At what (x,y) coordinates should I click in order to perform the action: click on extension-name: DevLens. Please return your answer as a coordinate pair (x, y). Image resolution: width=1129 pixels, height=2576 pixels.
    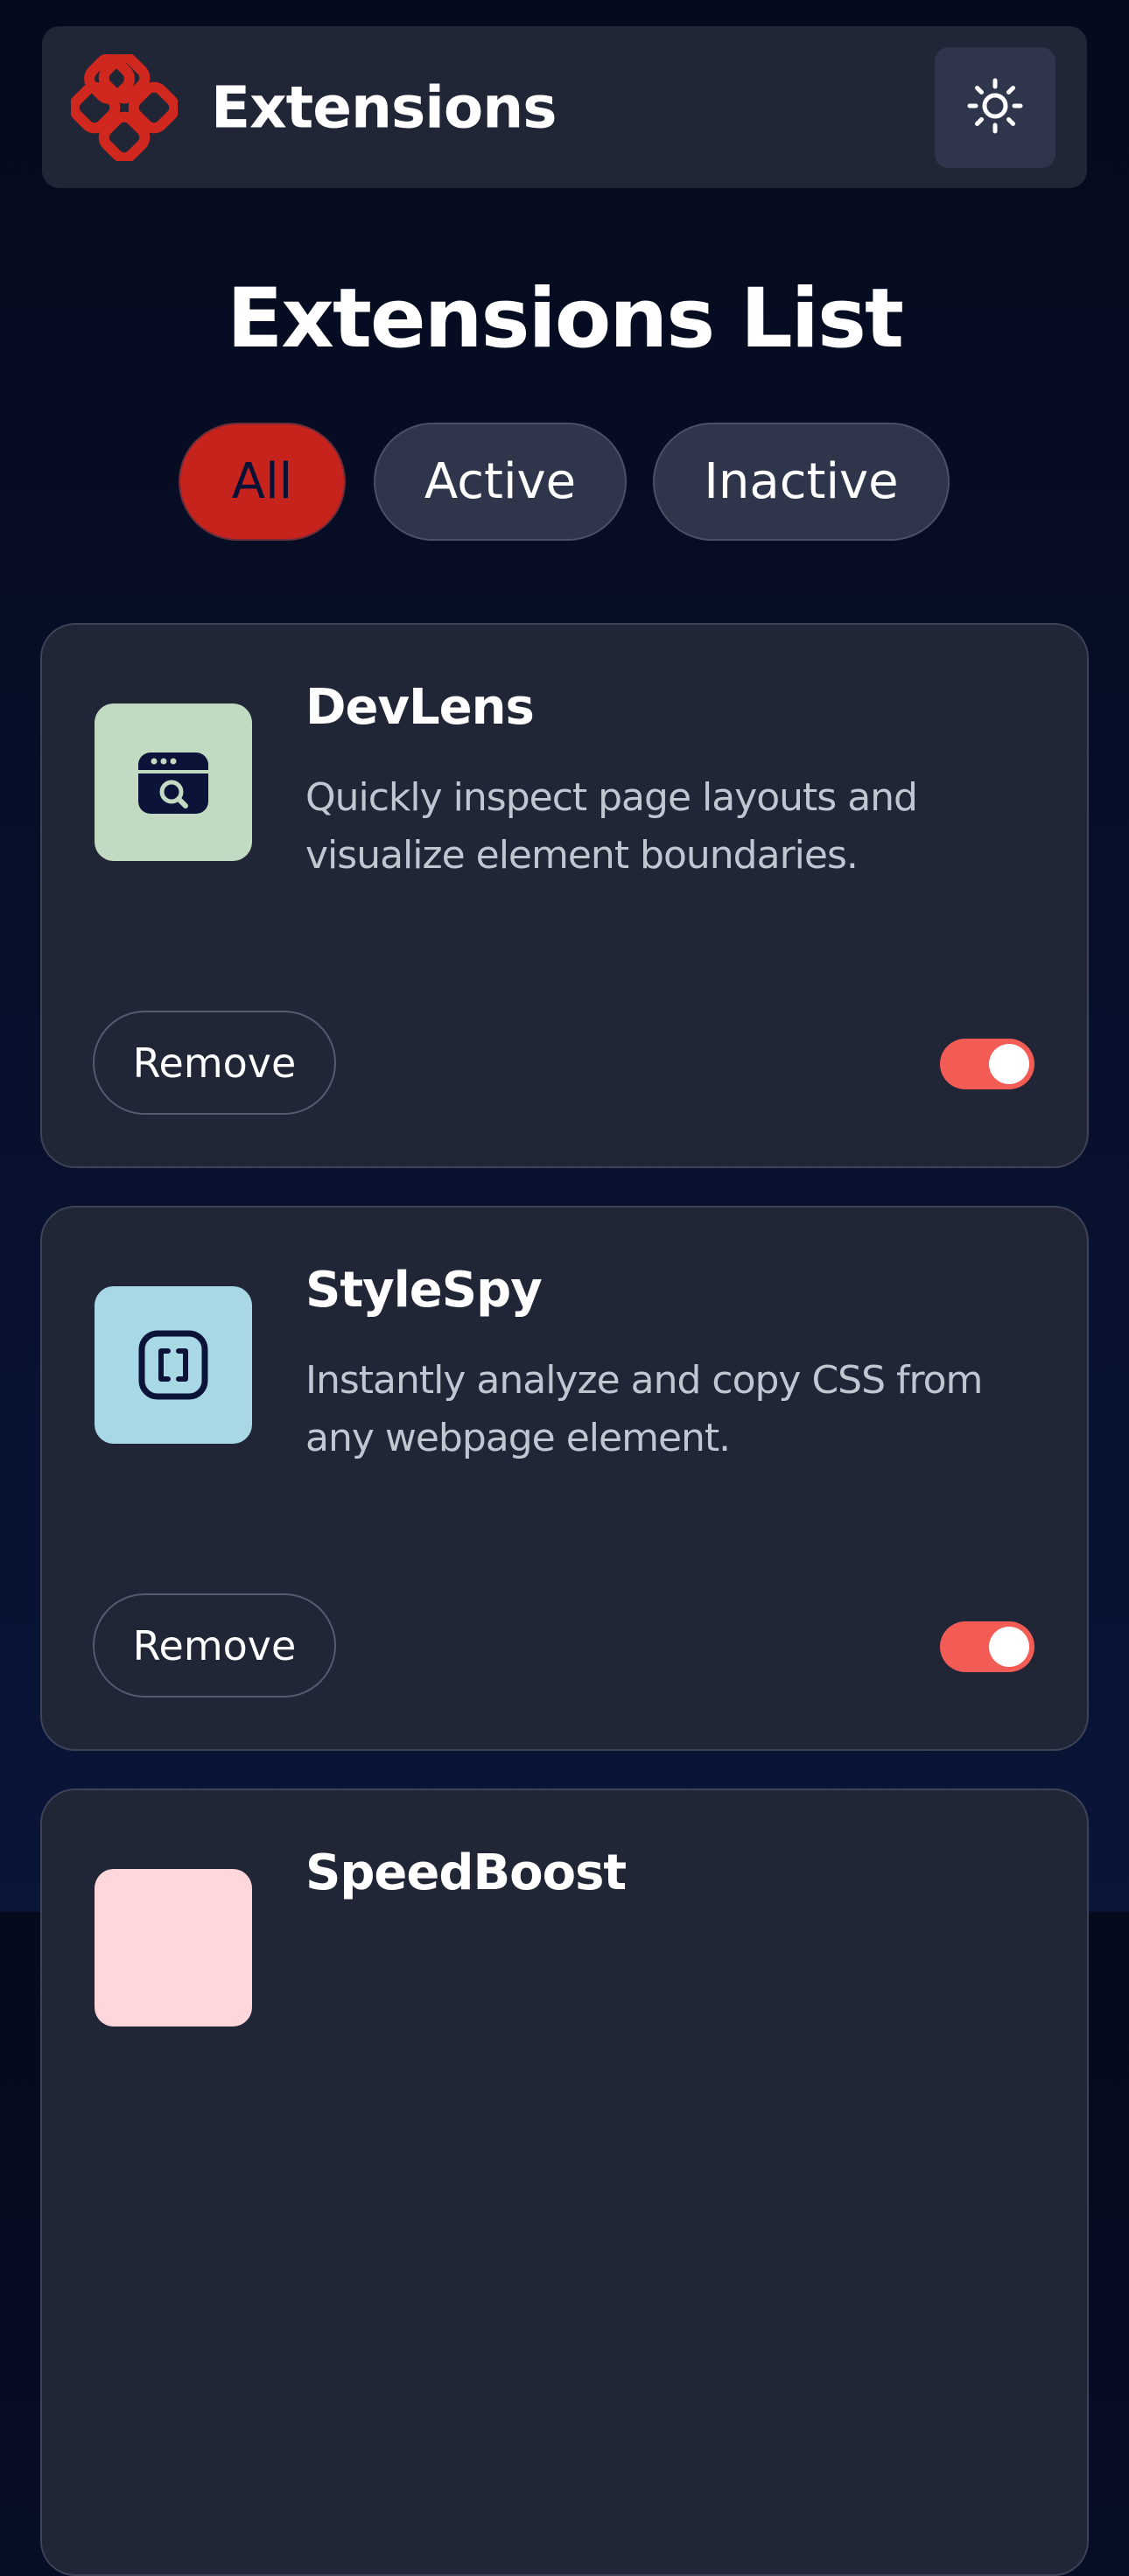
    Looking at the image, I should click on (420, 707).